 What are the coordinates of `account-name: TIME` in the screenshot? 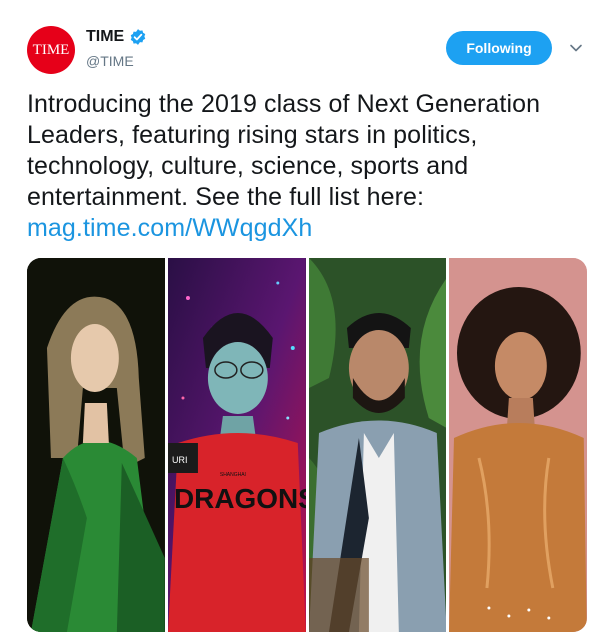 It's located at (105, 37).